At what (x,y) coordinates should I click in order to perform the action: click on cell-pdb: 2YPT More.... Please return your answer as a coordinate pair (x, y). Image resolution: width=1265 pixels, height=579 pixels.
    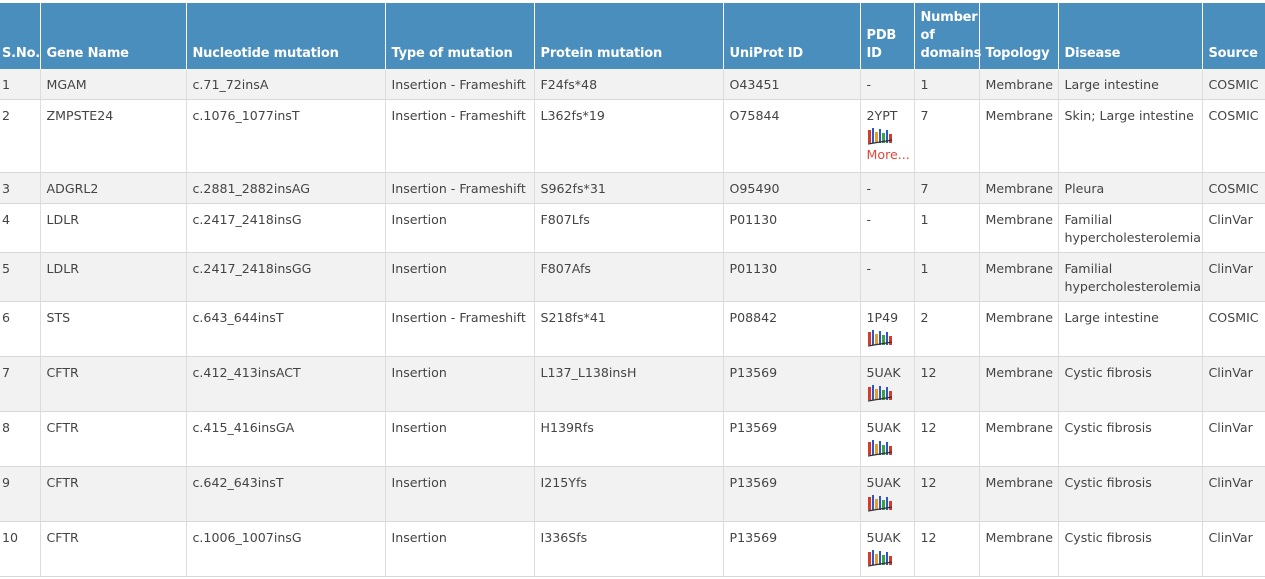
    Looking at the image, I should click on (887, 136).